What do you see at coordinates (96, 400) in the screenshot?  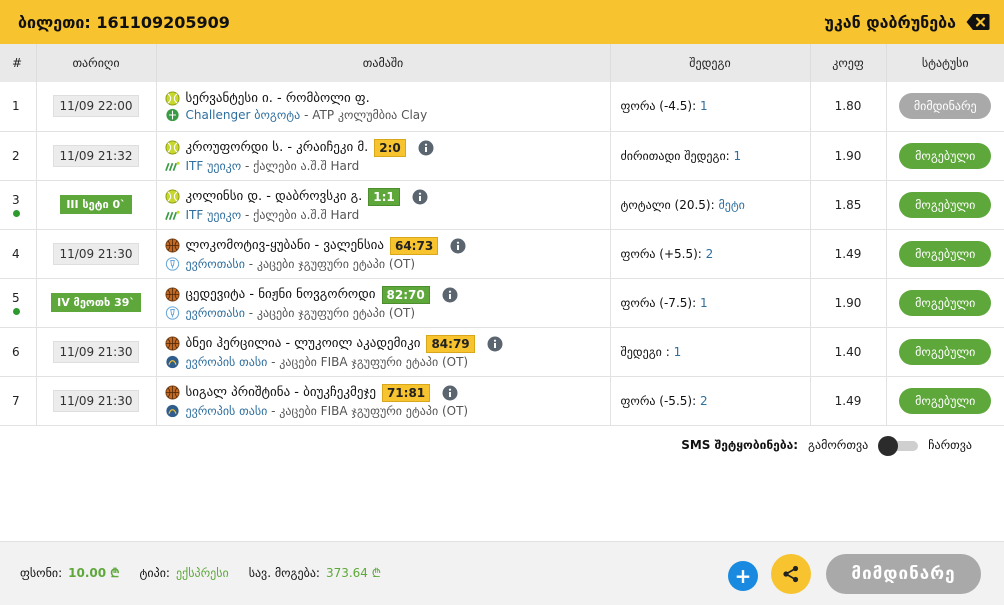 I see `row-date: 11/09 21:30` at bounding box center [96, 400].